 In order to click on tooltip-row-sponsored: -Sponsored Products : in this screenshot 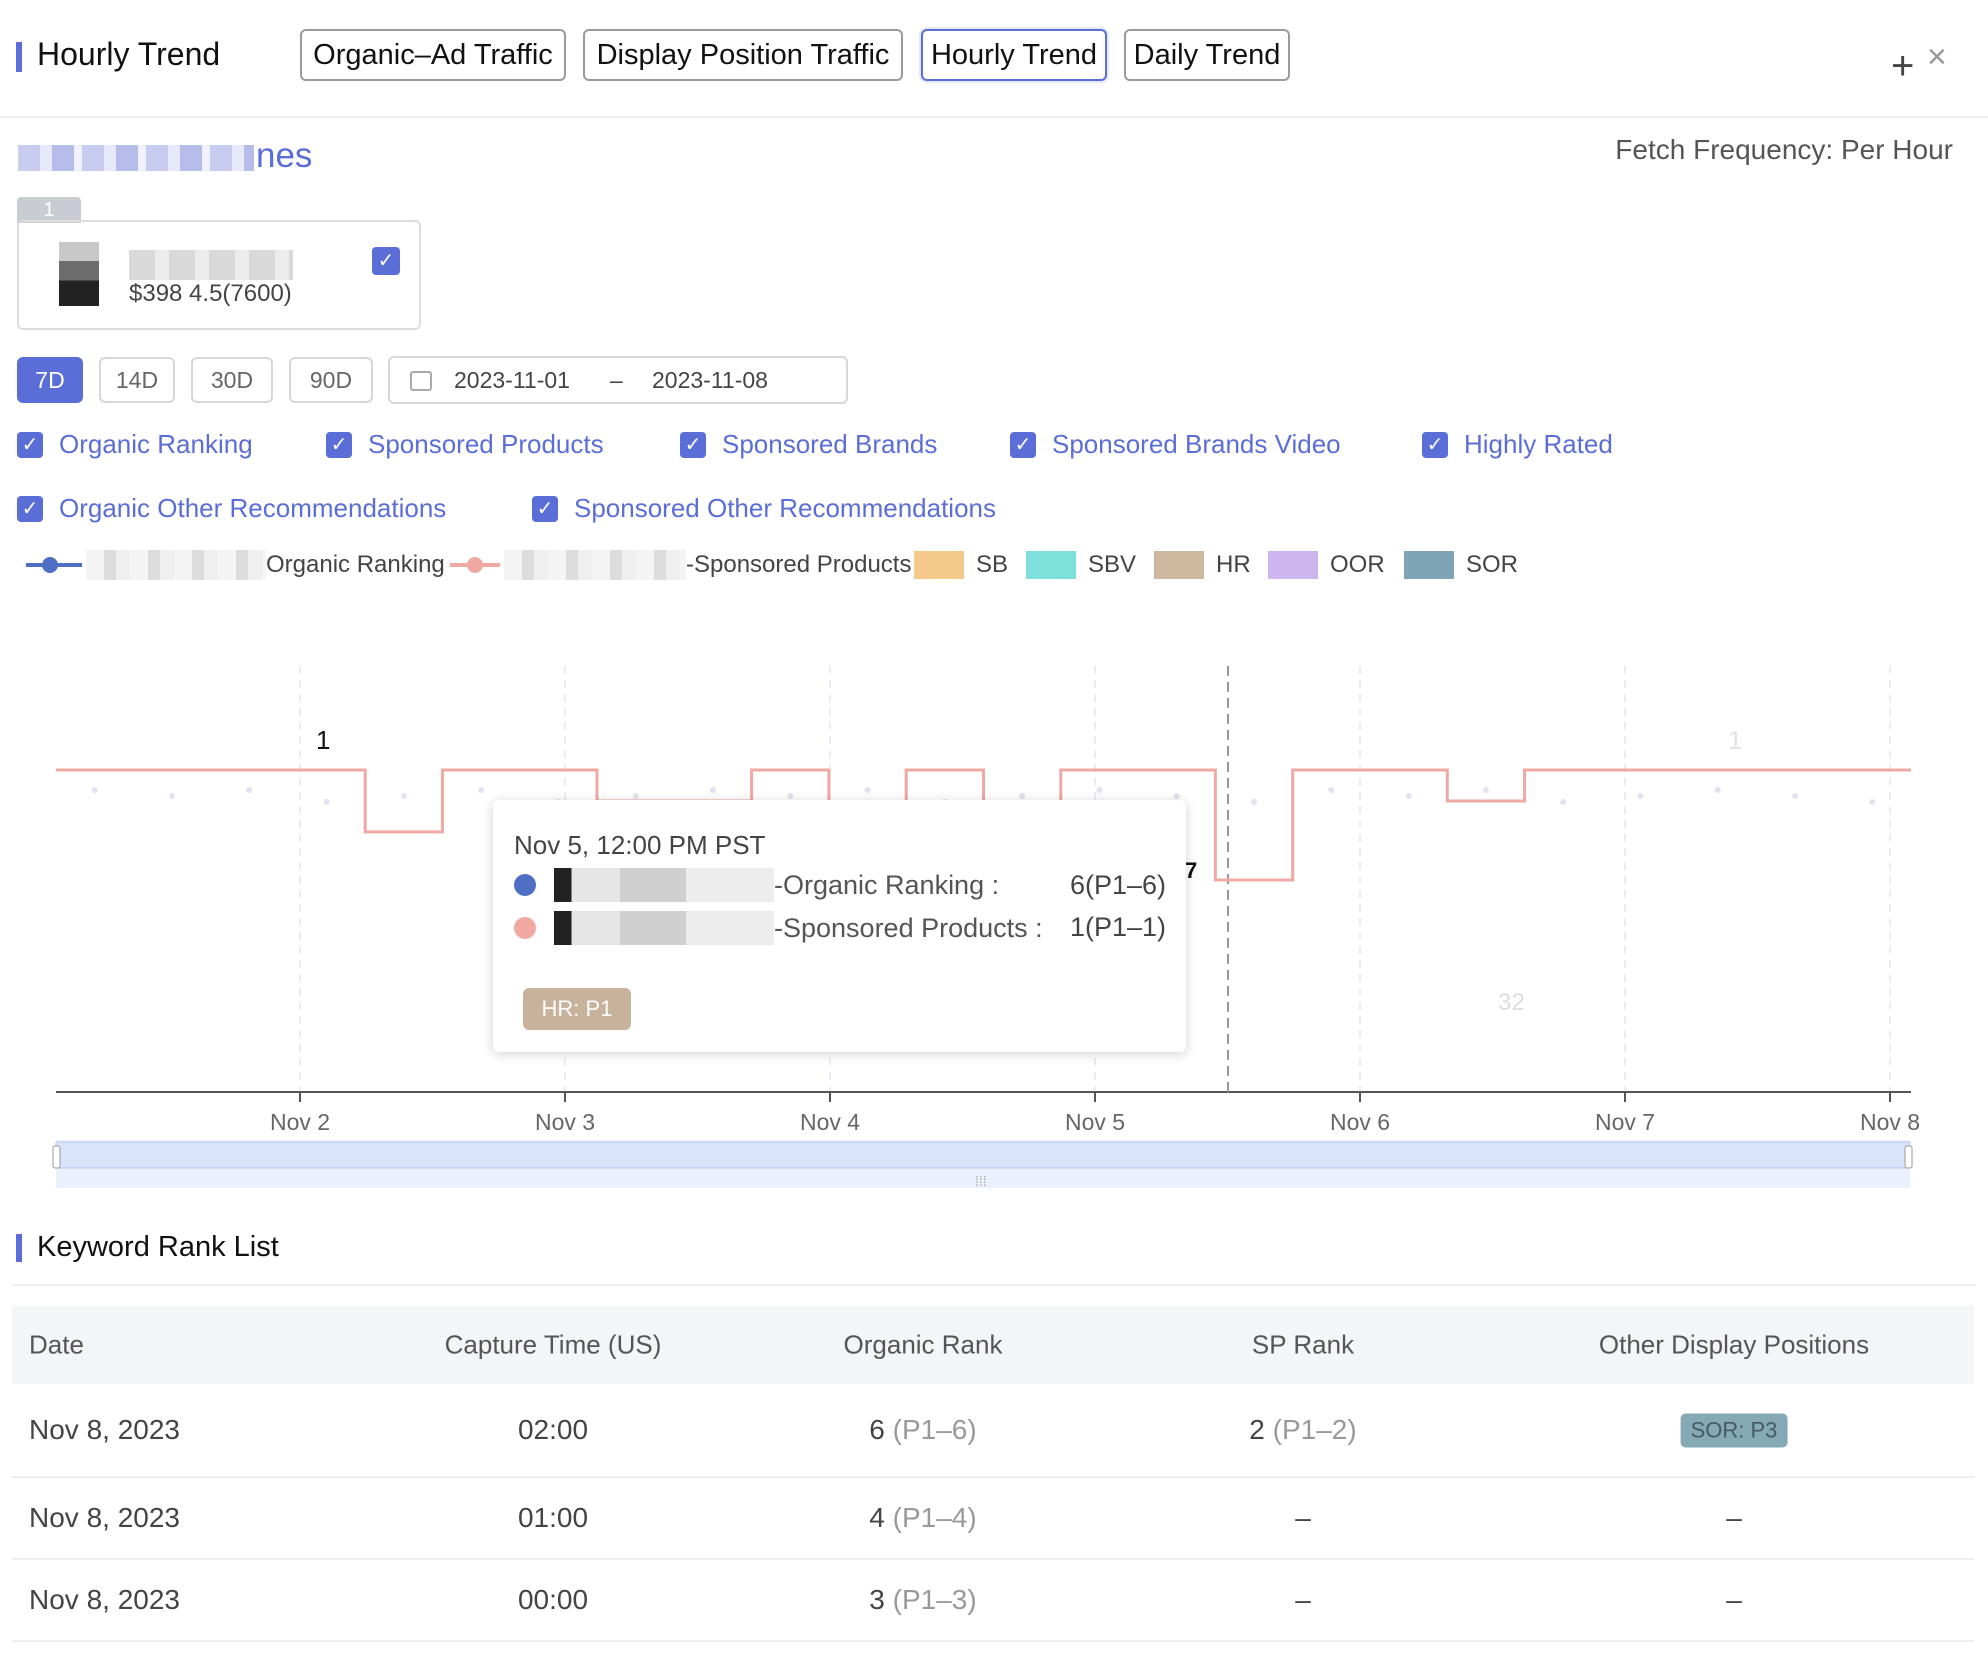, I will do `click(778, 928)`.